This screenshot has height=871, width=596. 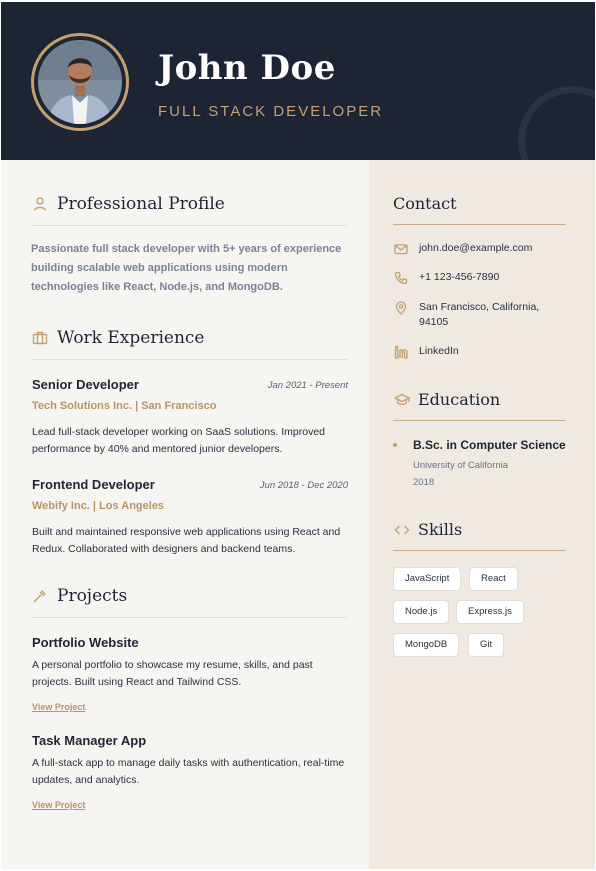 I want to click on avatar-frame, so click(x=80, y=82).